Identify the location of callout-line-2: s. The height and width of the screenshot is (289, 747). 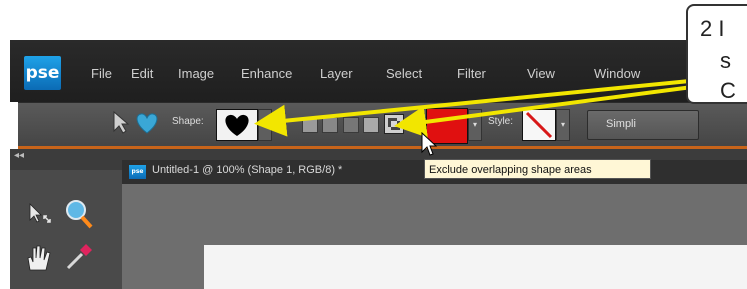
(725, 60).